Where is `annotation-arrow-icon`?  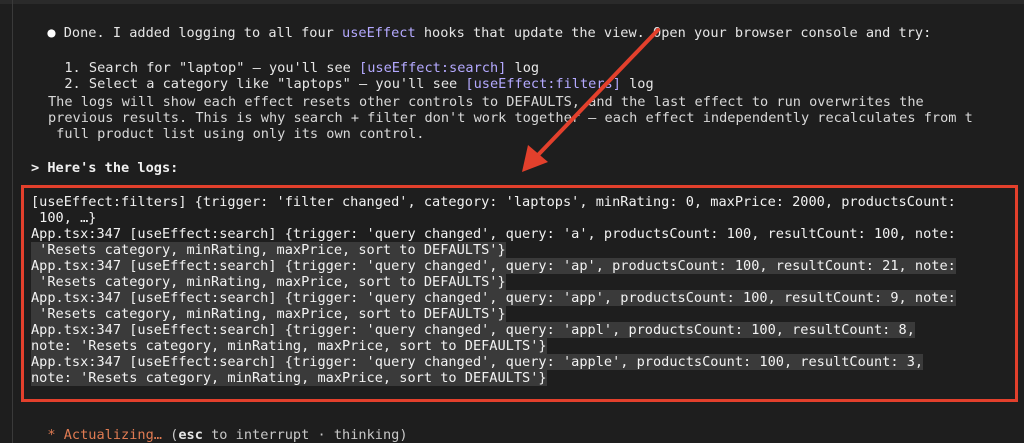
annotation-arrow-icon is located at coordinates (591, 100).